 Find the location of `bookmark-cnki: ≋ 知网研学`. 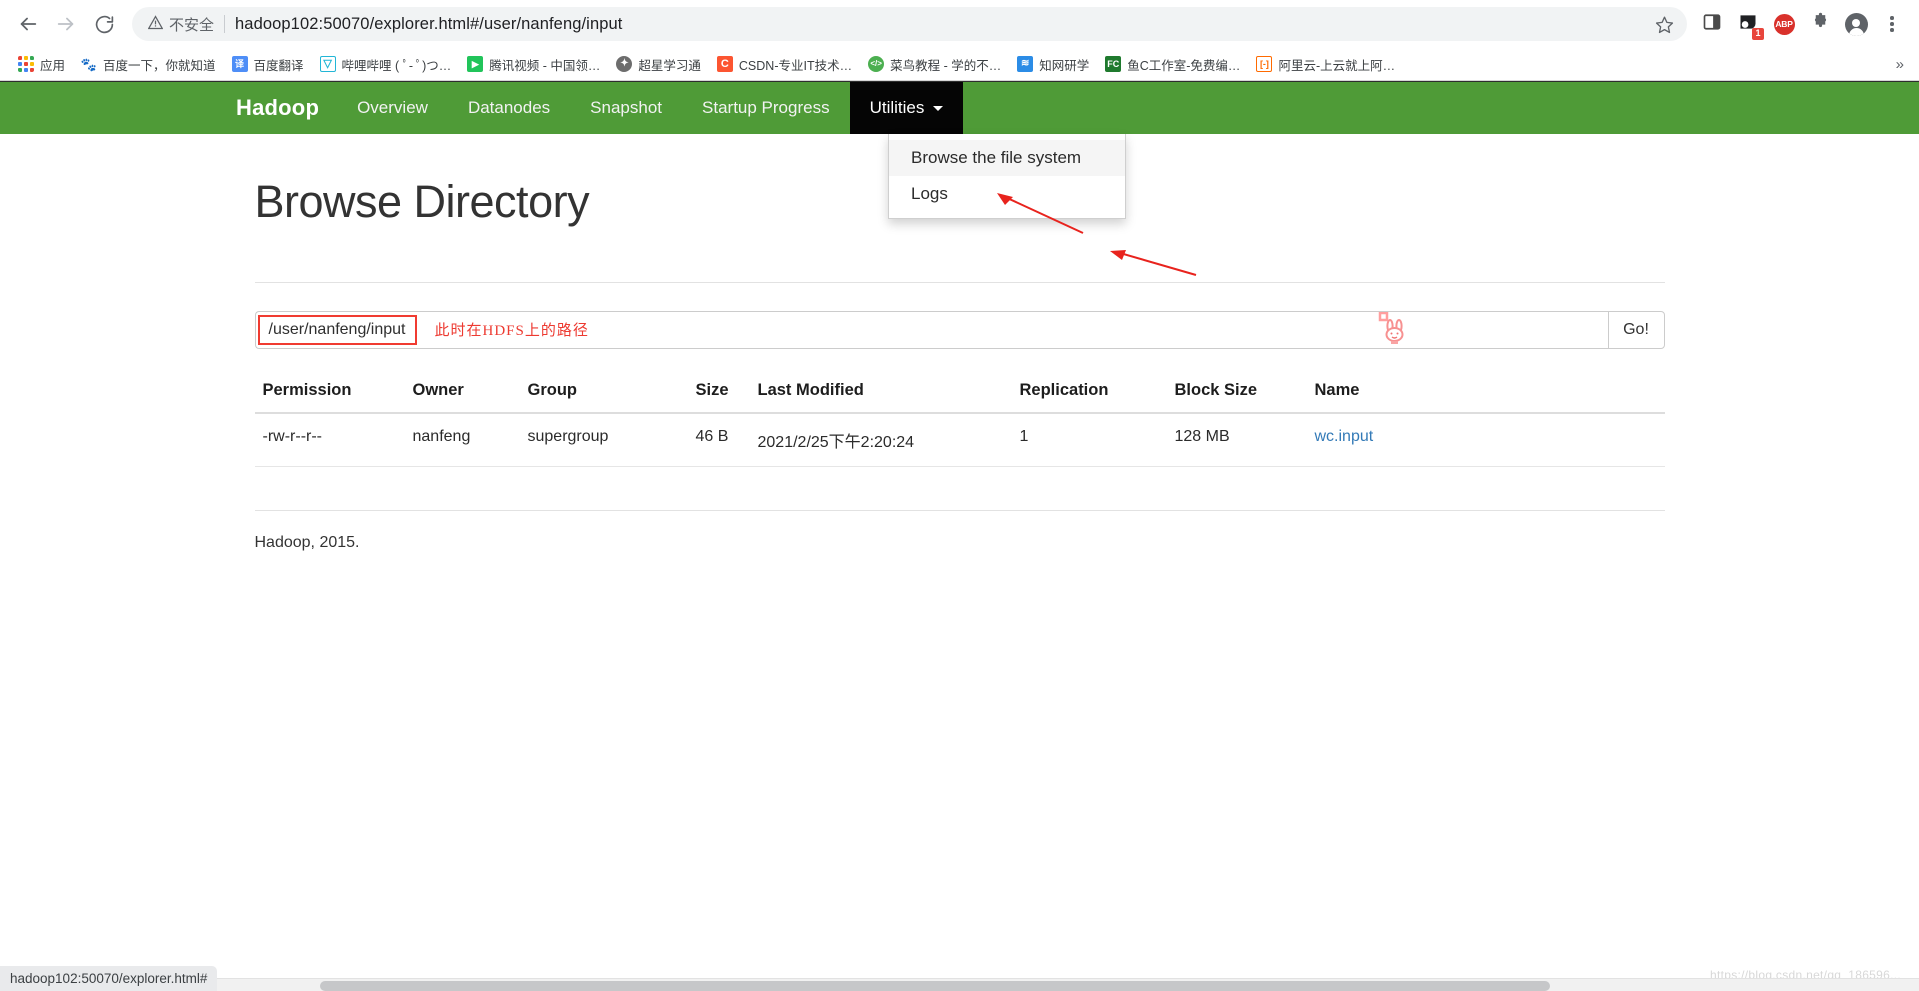

bookmark-cnki: ≋ 知网研学 is located at coordinates (1053, 64).